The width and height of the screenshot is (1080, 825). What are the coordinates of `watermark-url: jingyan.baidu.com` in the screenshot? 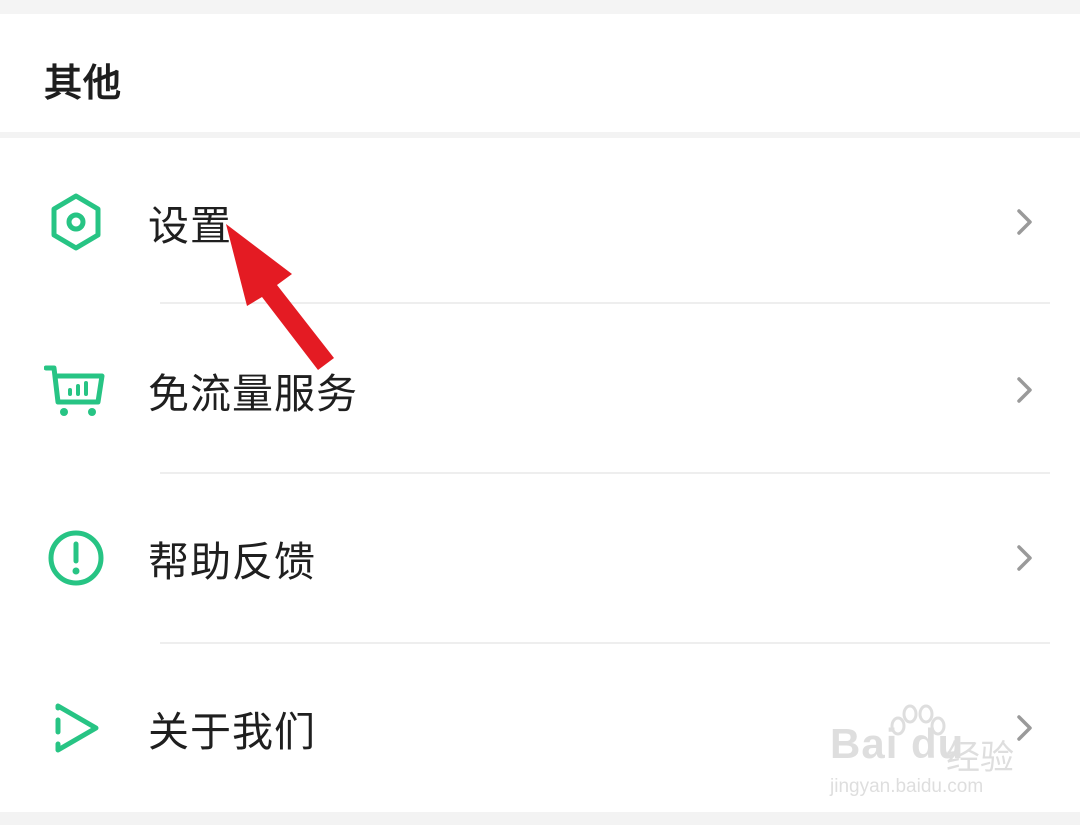 It's located at (907, 786).